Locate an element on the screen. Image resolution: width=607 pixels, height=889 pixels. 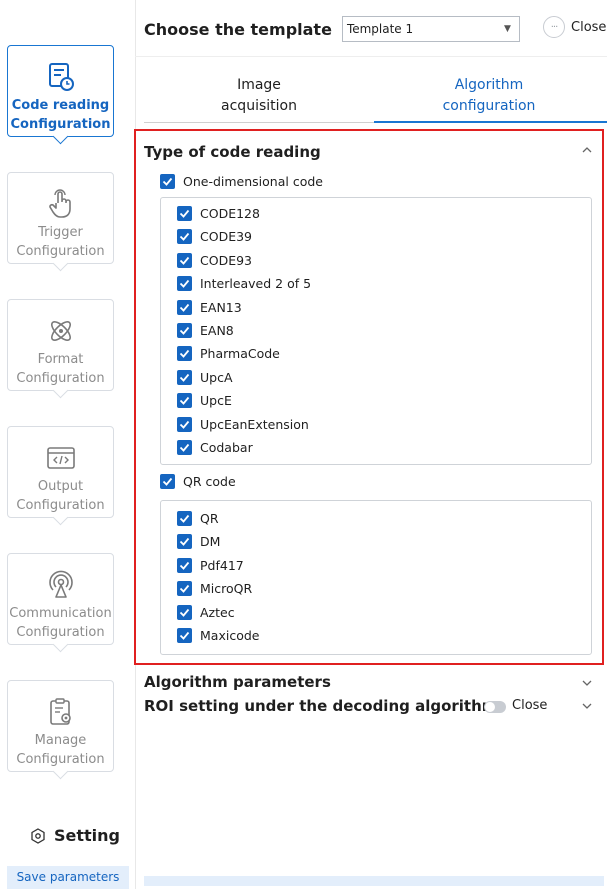
roi-toggle is located at coordinates (495, 707).